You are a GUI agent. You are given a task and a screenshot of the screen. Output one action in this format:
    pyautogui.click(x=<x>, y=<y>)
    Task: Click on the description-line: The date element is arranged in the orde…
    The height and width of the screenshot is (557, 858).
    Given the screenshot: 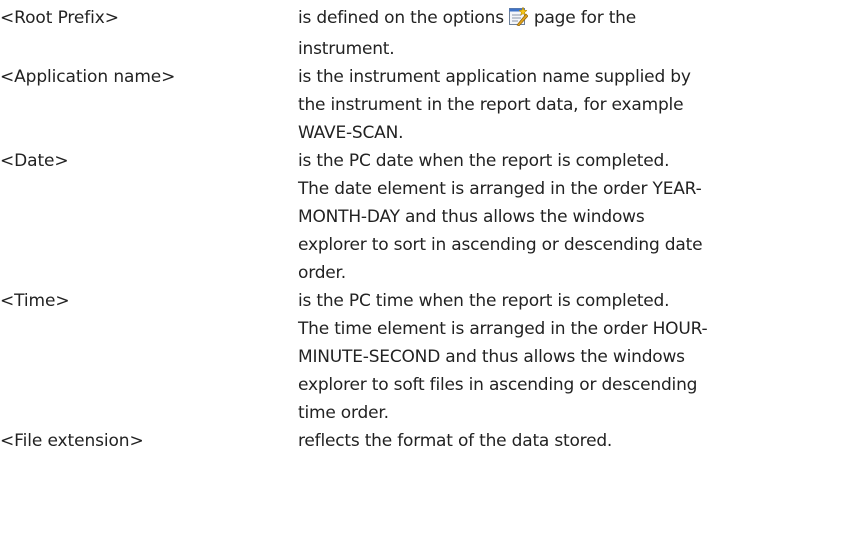 What is the action you would take?
    pyautogui.click(x=500, y=189)
    